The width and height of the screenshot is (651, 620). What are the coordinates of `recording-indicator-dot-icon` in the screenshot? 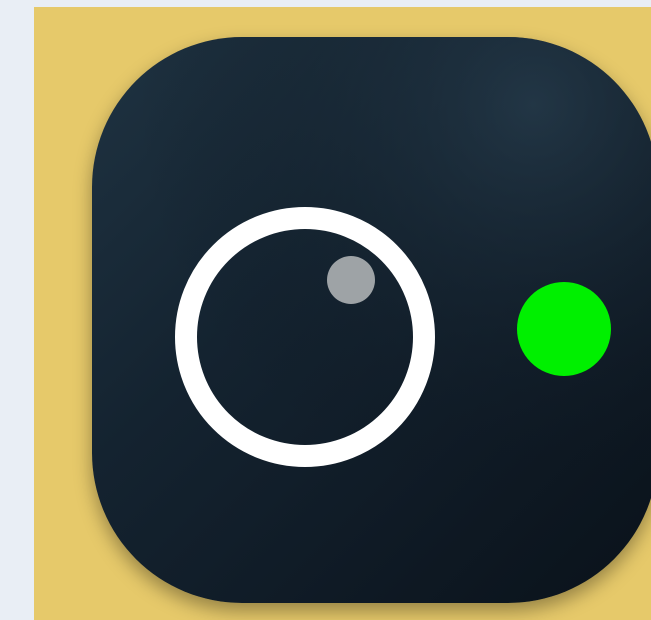 It's located at (564, 329).